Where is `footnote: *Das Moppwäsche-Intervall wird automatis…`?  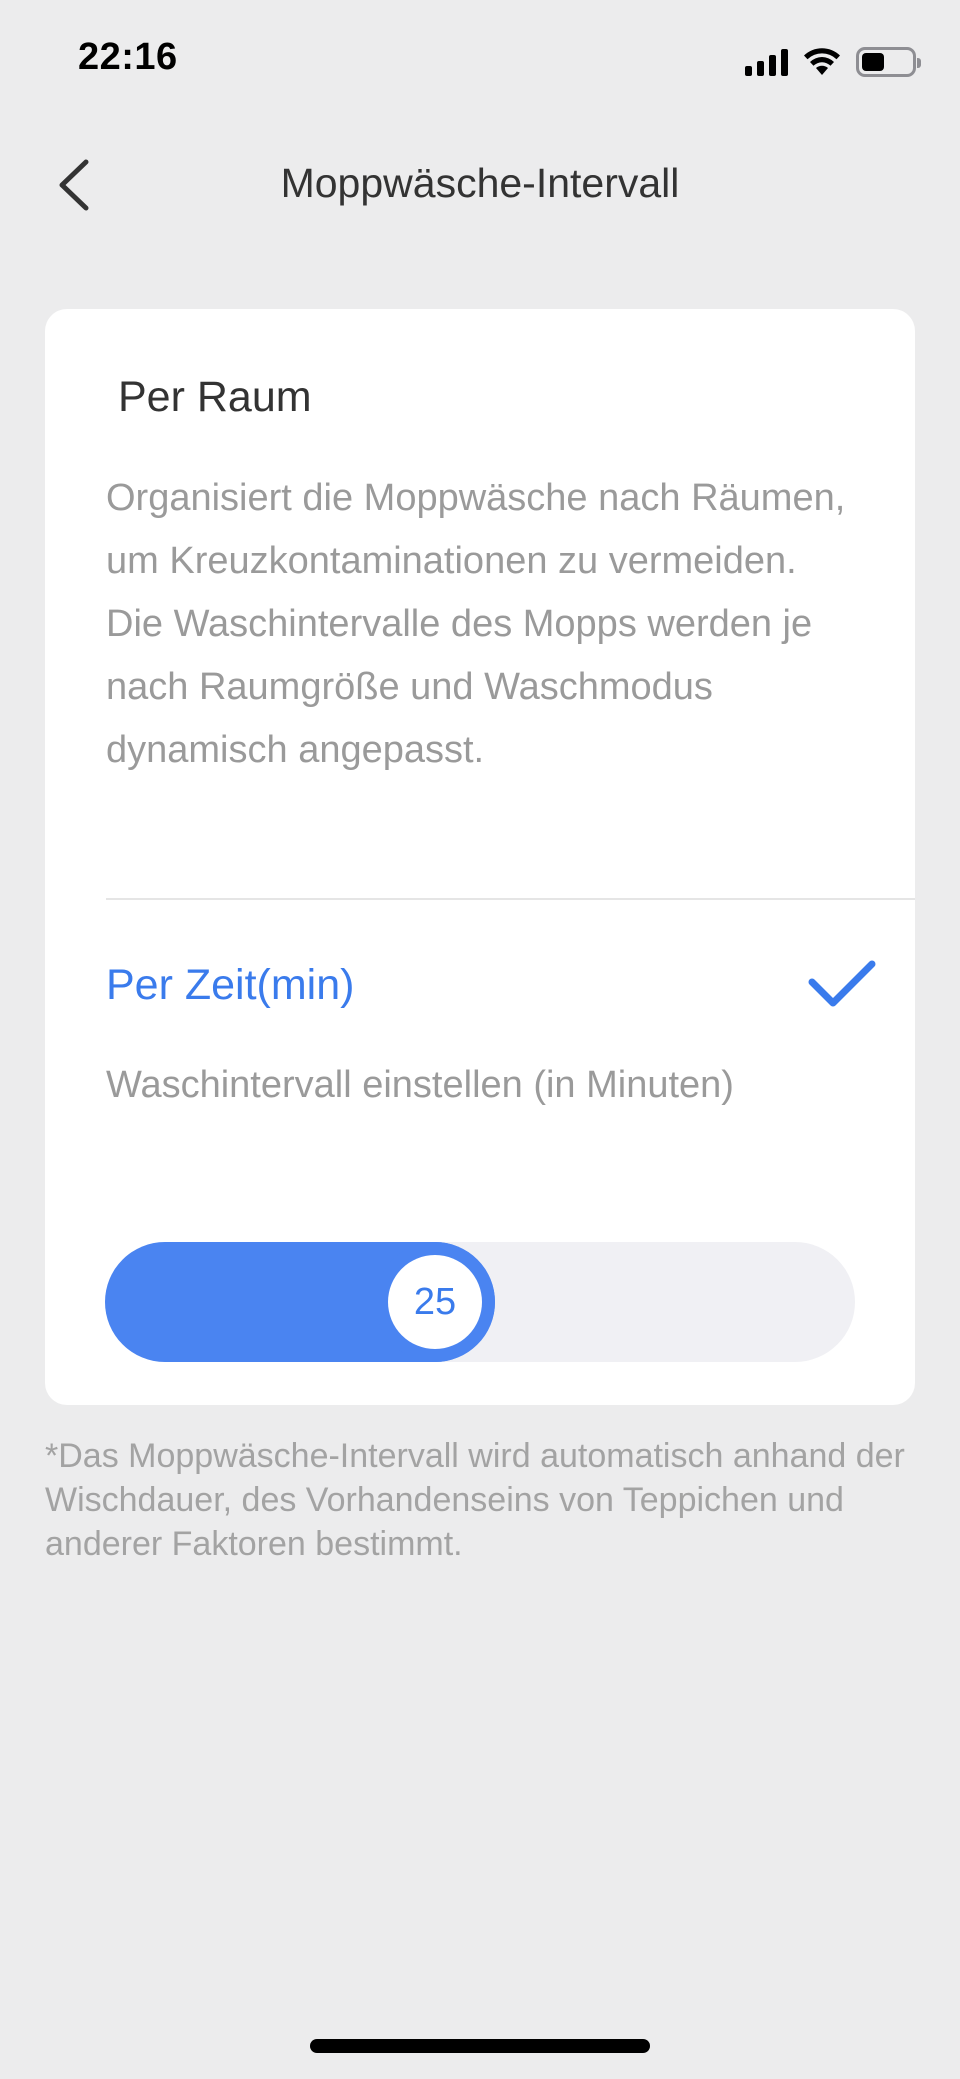
footnote: *Das Moppwäsche-Intervall wird automatis… is located at coordinates (475, 1500).